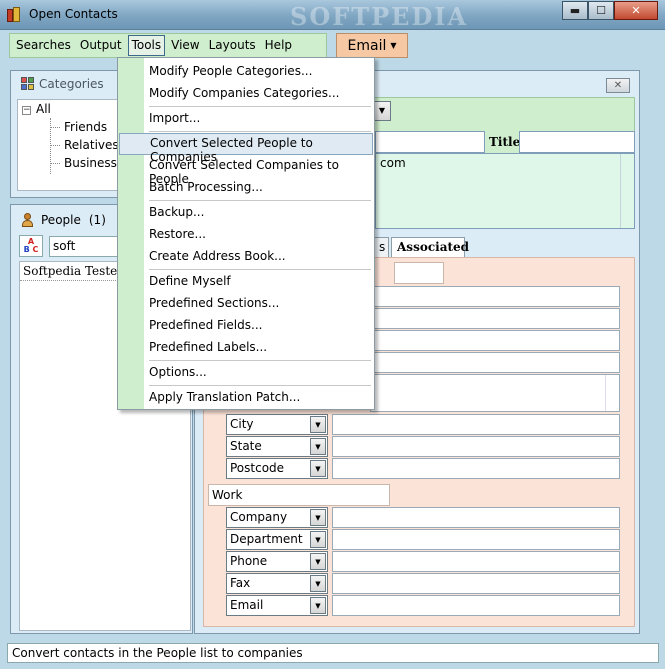  Describe the element at coordinates (476, 424) in the screenshot. I see `city-field` at that location.